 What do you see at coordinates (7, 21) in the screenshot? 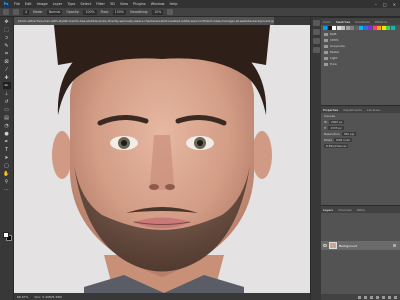
I see `move-tool-icon: ✥` at bounding box center [7, 21].